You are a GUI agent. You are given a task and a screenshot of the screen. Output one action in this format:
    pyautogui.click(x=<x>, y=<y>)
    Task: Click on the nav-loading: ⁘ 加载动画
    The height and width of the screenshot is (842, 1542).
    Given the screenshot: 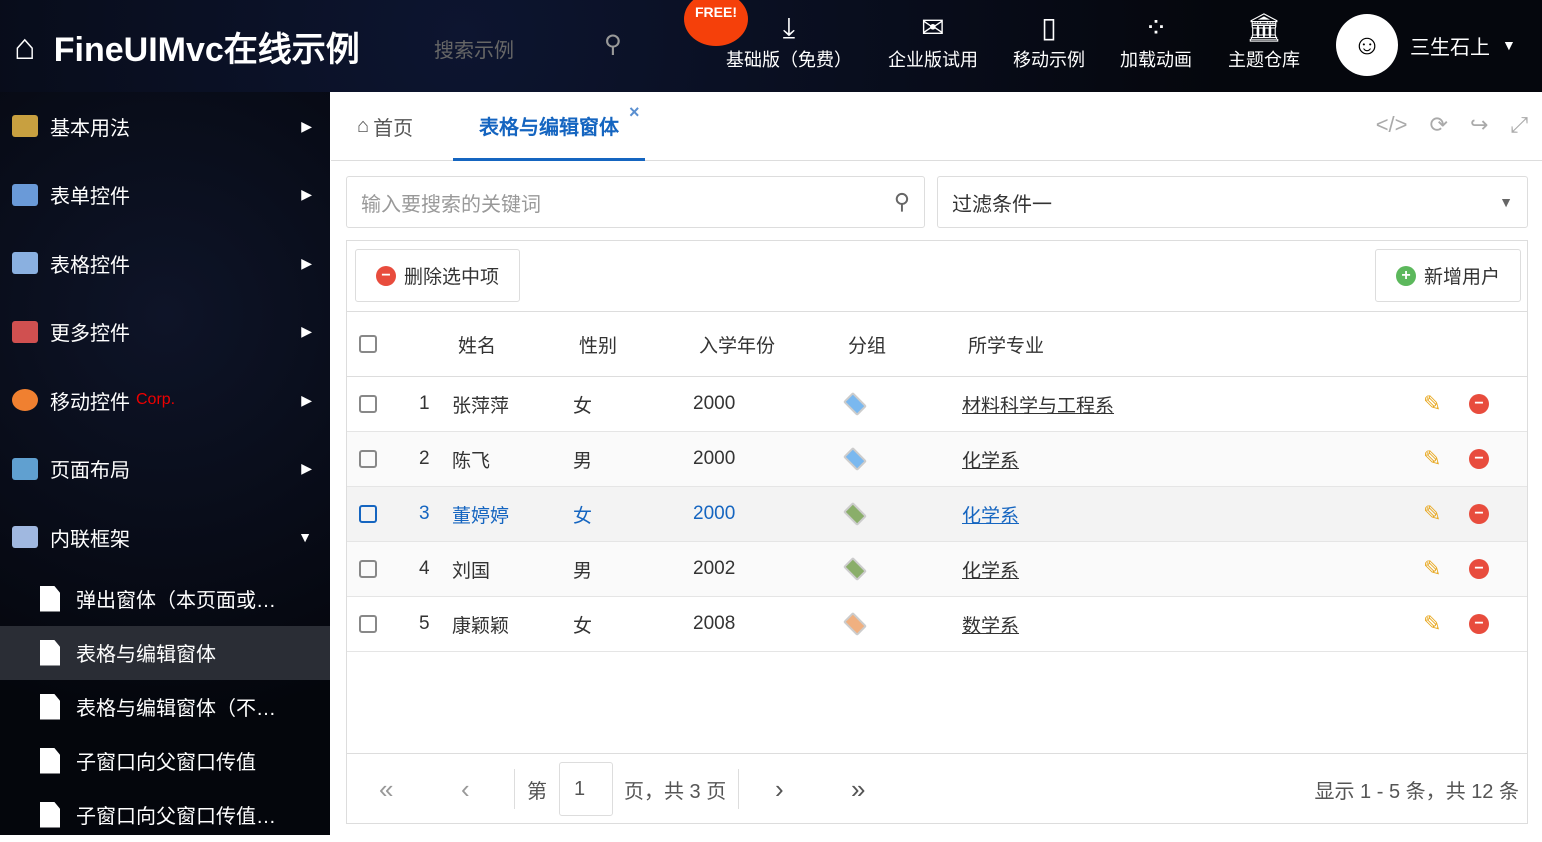 What is the action you would take?
    pyautogui.click(x=1156, y=41)
    